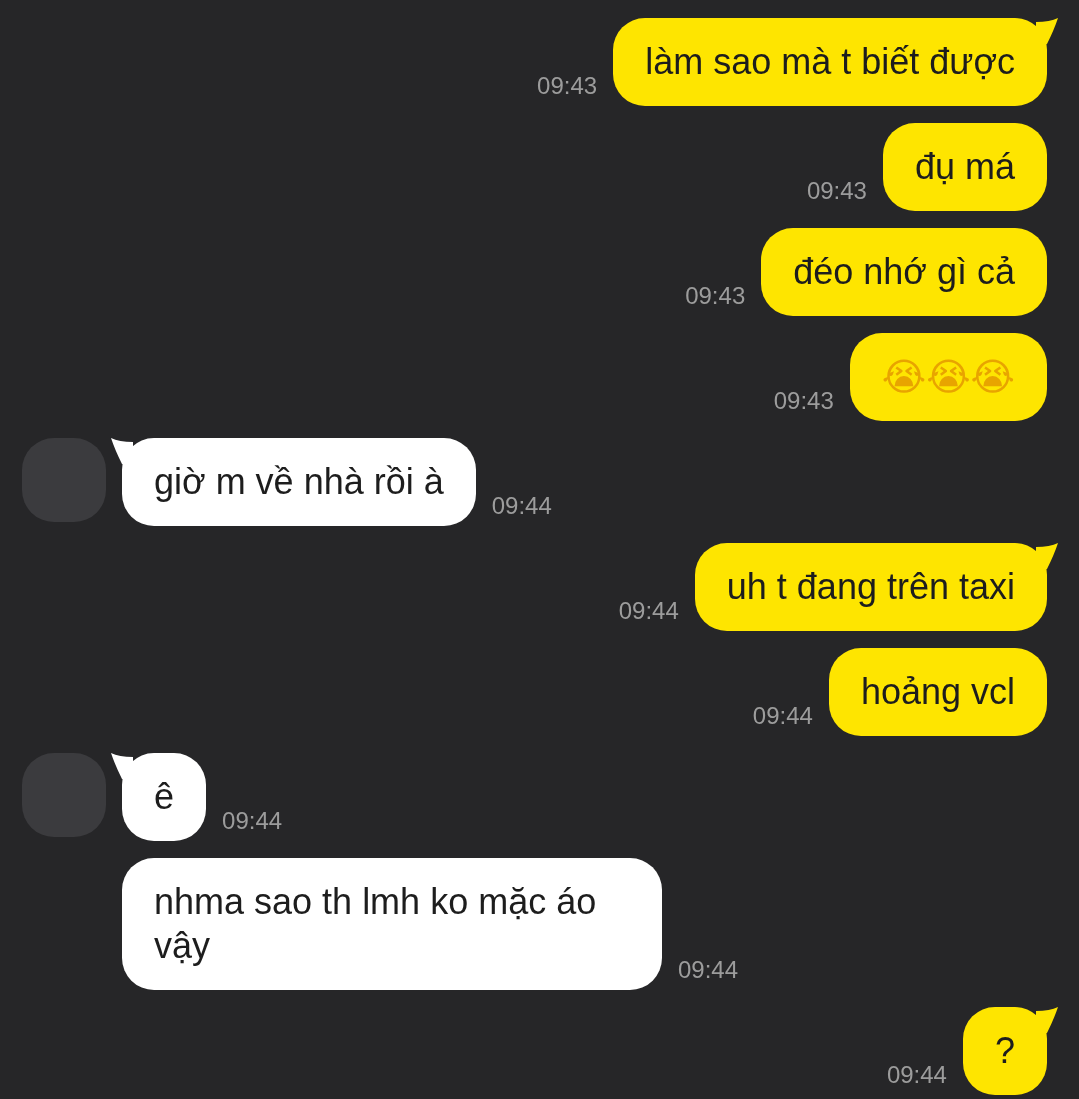 The height and width of the screenshot is (1099, 1079). I want to click on message-bubble: nhma sao th lmh ko mặc áo vậy, so click(392, 924).